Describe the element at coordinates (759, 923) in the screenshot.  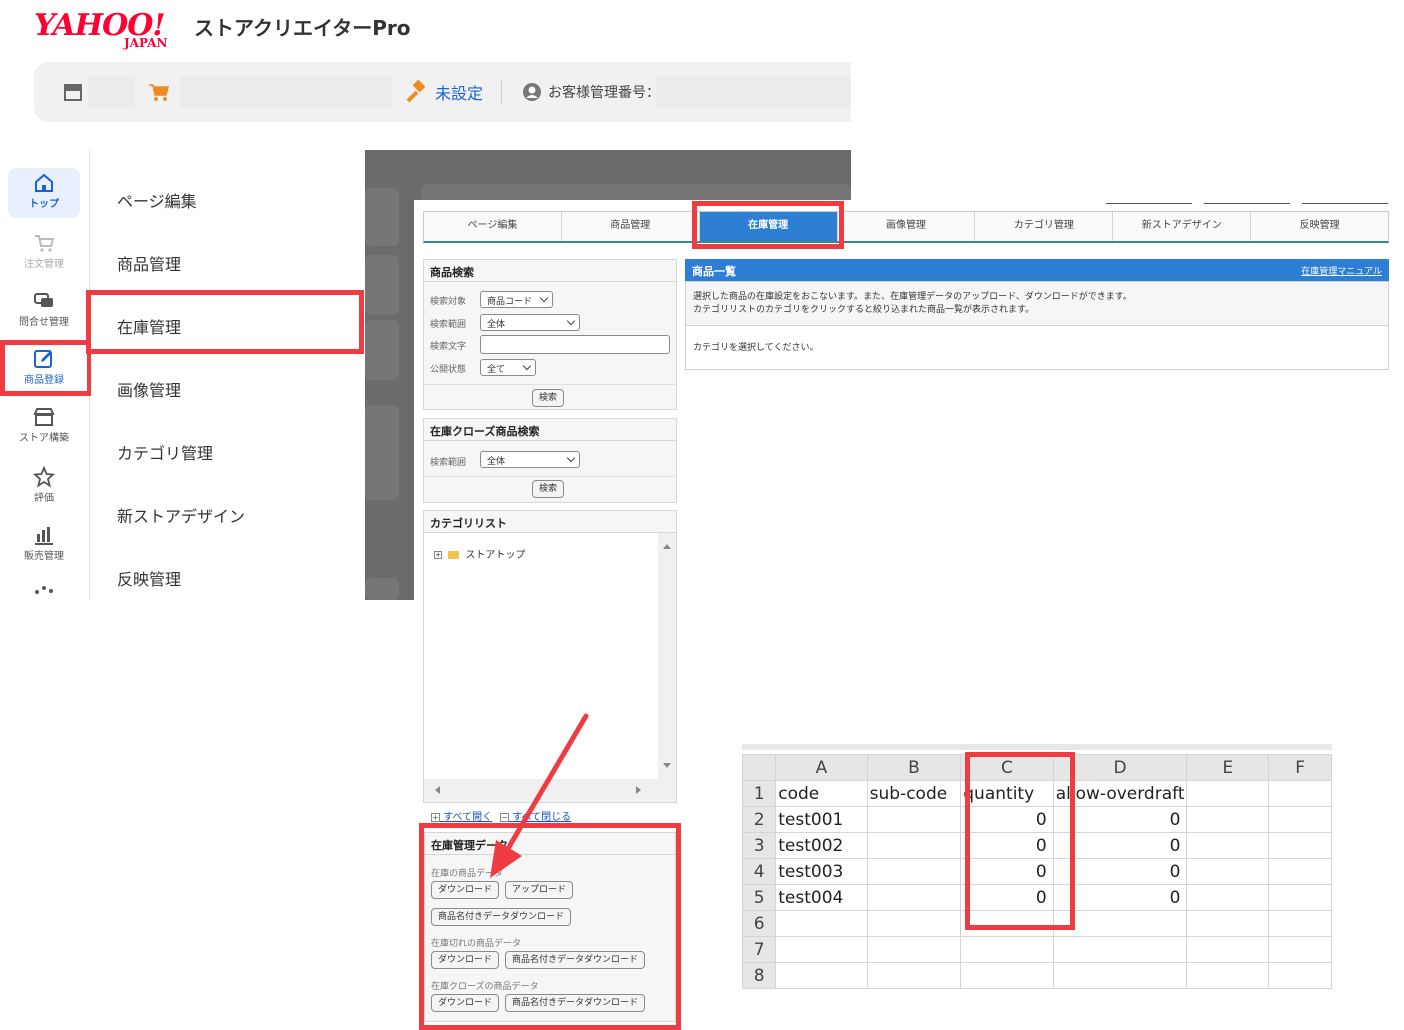
I see `row-header: 6` at that location.